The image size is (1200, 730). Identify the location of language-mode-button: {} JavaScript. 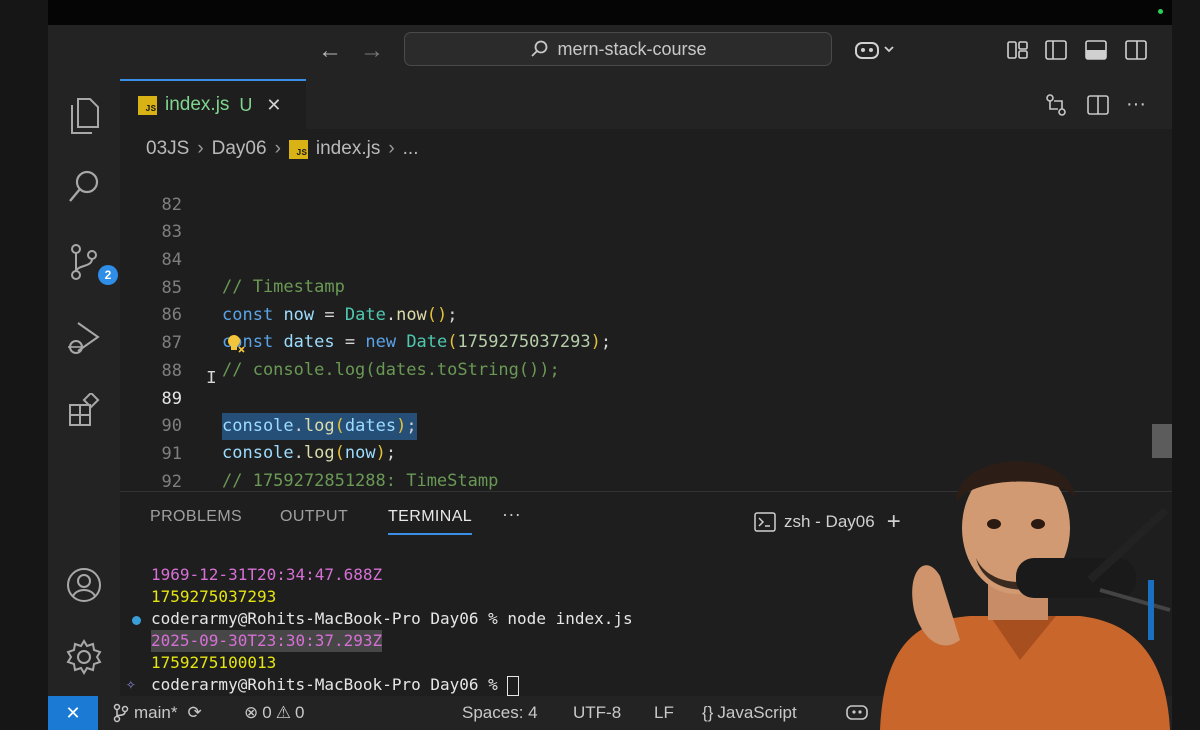
(749, 713).